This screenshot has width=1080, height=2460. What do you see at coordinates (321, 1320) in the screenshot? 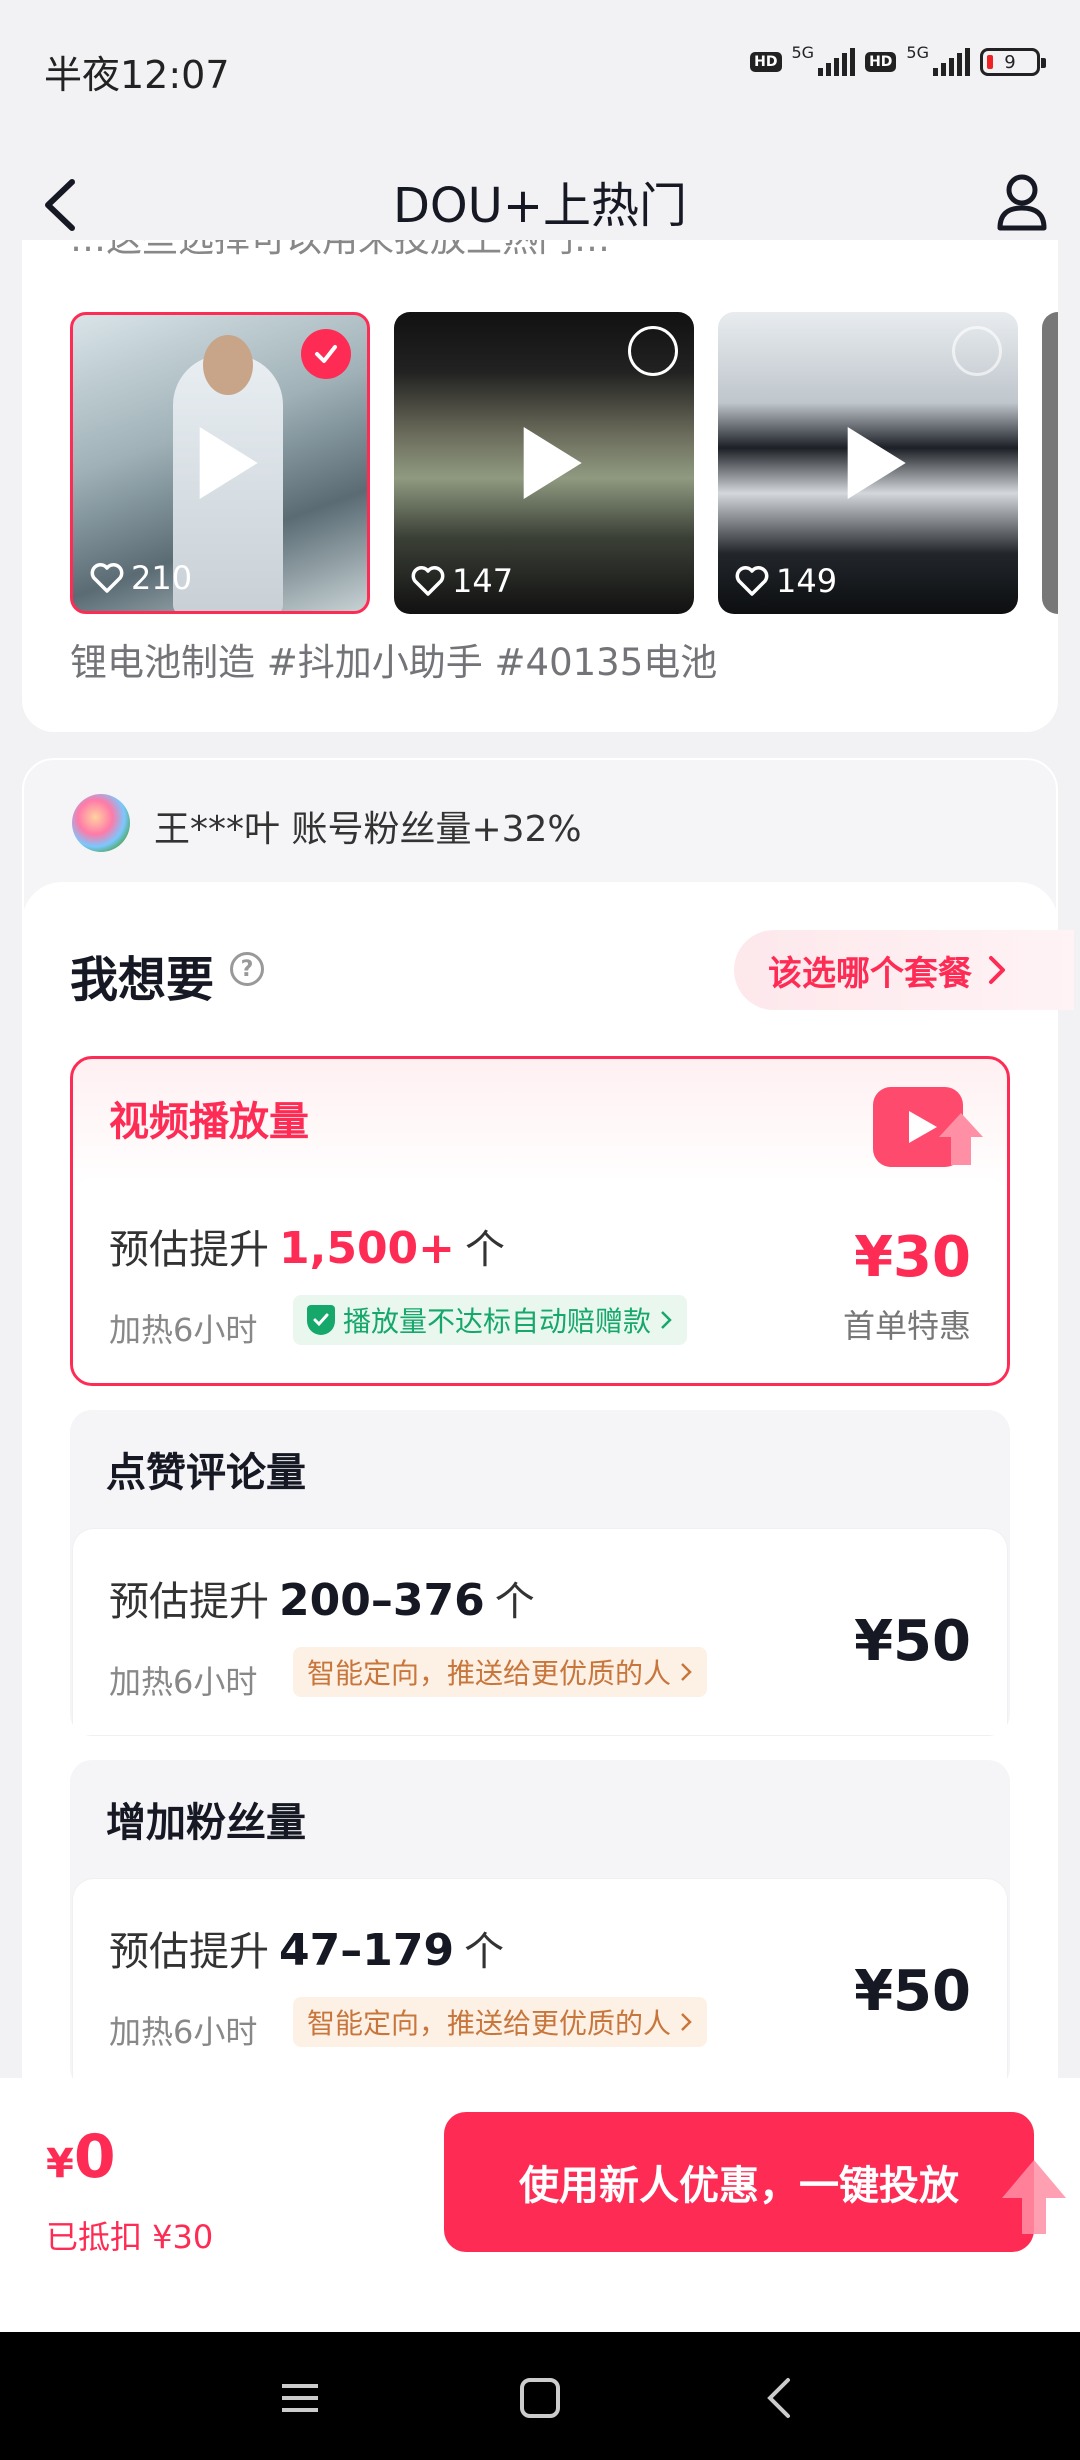
I see `shield-check-icon` at bounding box center [321, 1320].